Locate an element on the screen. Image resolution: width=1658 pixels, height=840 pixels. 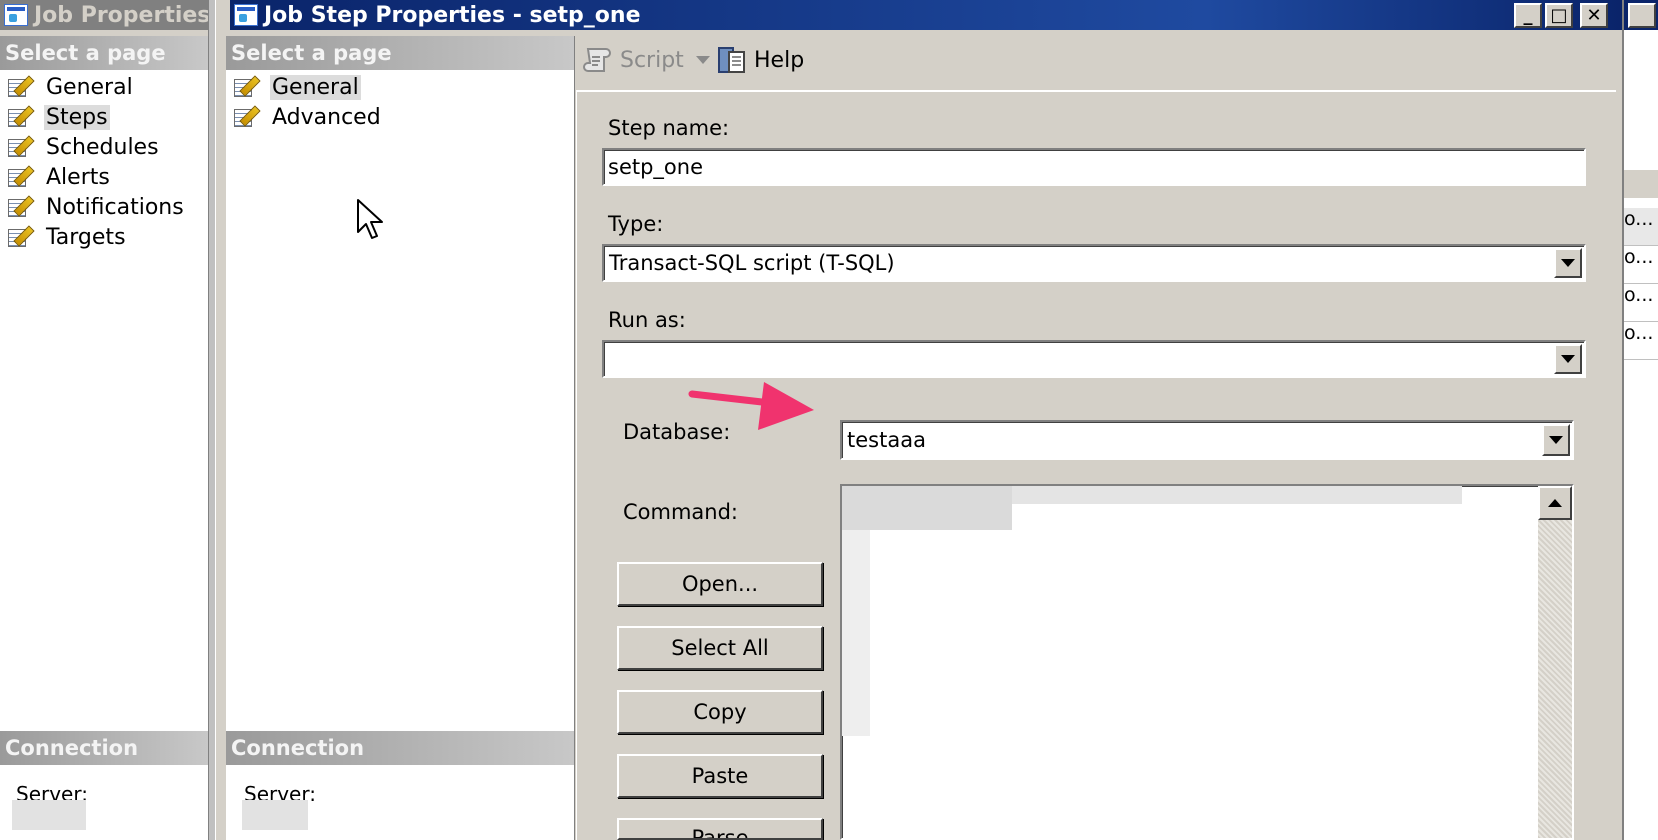
nav-item-targets: Targets is located at coordinates (104, 237).